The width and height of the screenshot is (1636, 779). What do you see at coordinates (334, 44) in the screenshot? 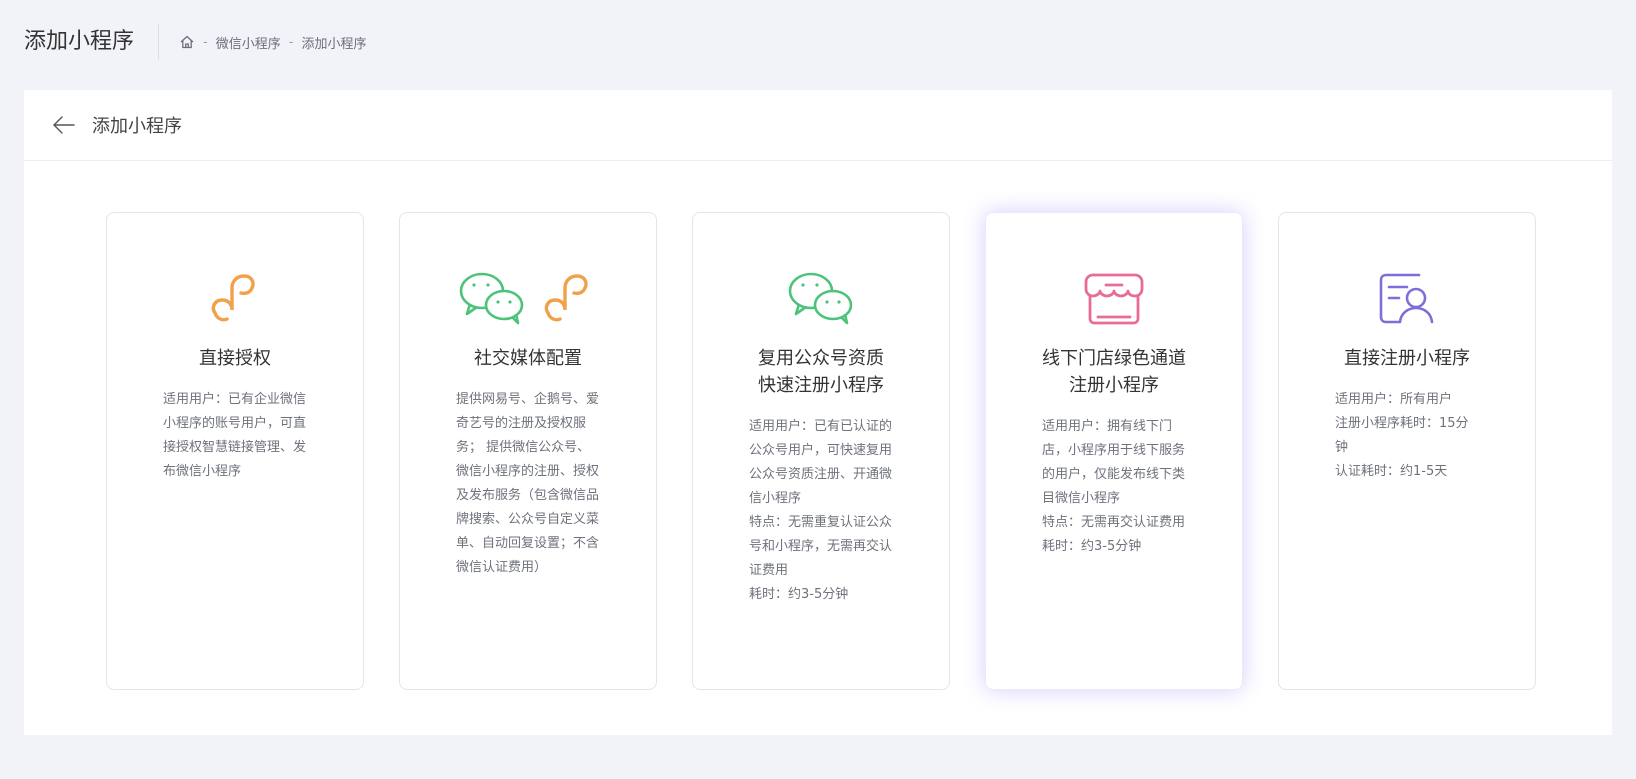
I see `breadcrumb-item-add-mini-program: 添加小程序` at bounding box center [334, 44].